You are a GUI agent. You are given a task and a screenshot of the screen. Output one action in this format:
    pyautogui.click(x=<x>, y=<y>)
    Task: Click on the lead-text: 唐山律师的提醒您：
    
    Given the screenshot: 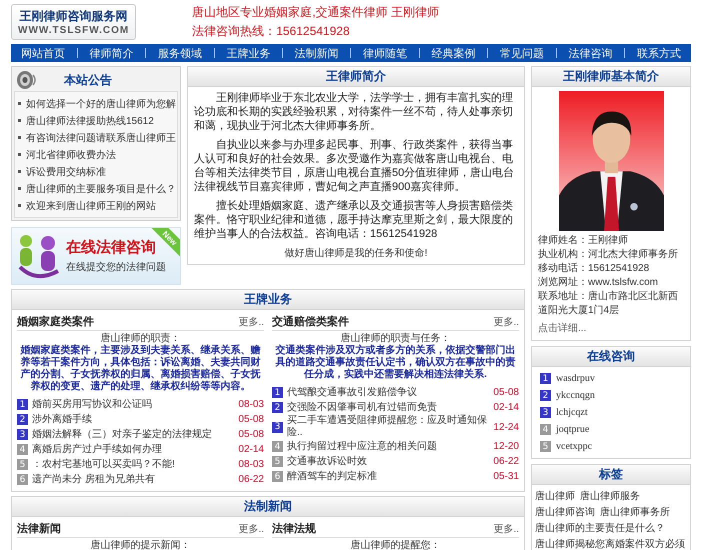 What is the action you would take?
    pyautogui.click(x=396, y=545)
    